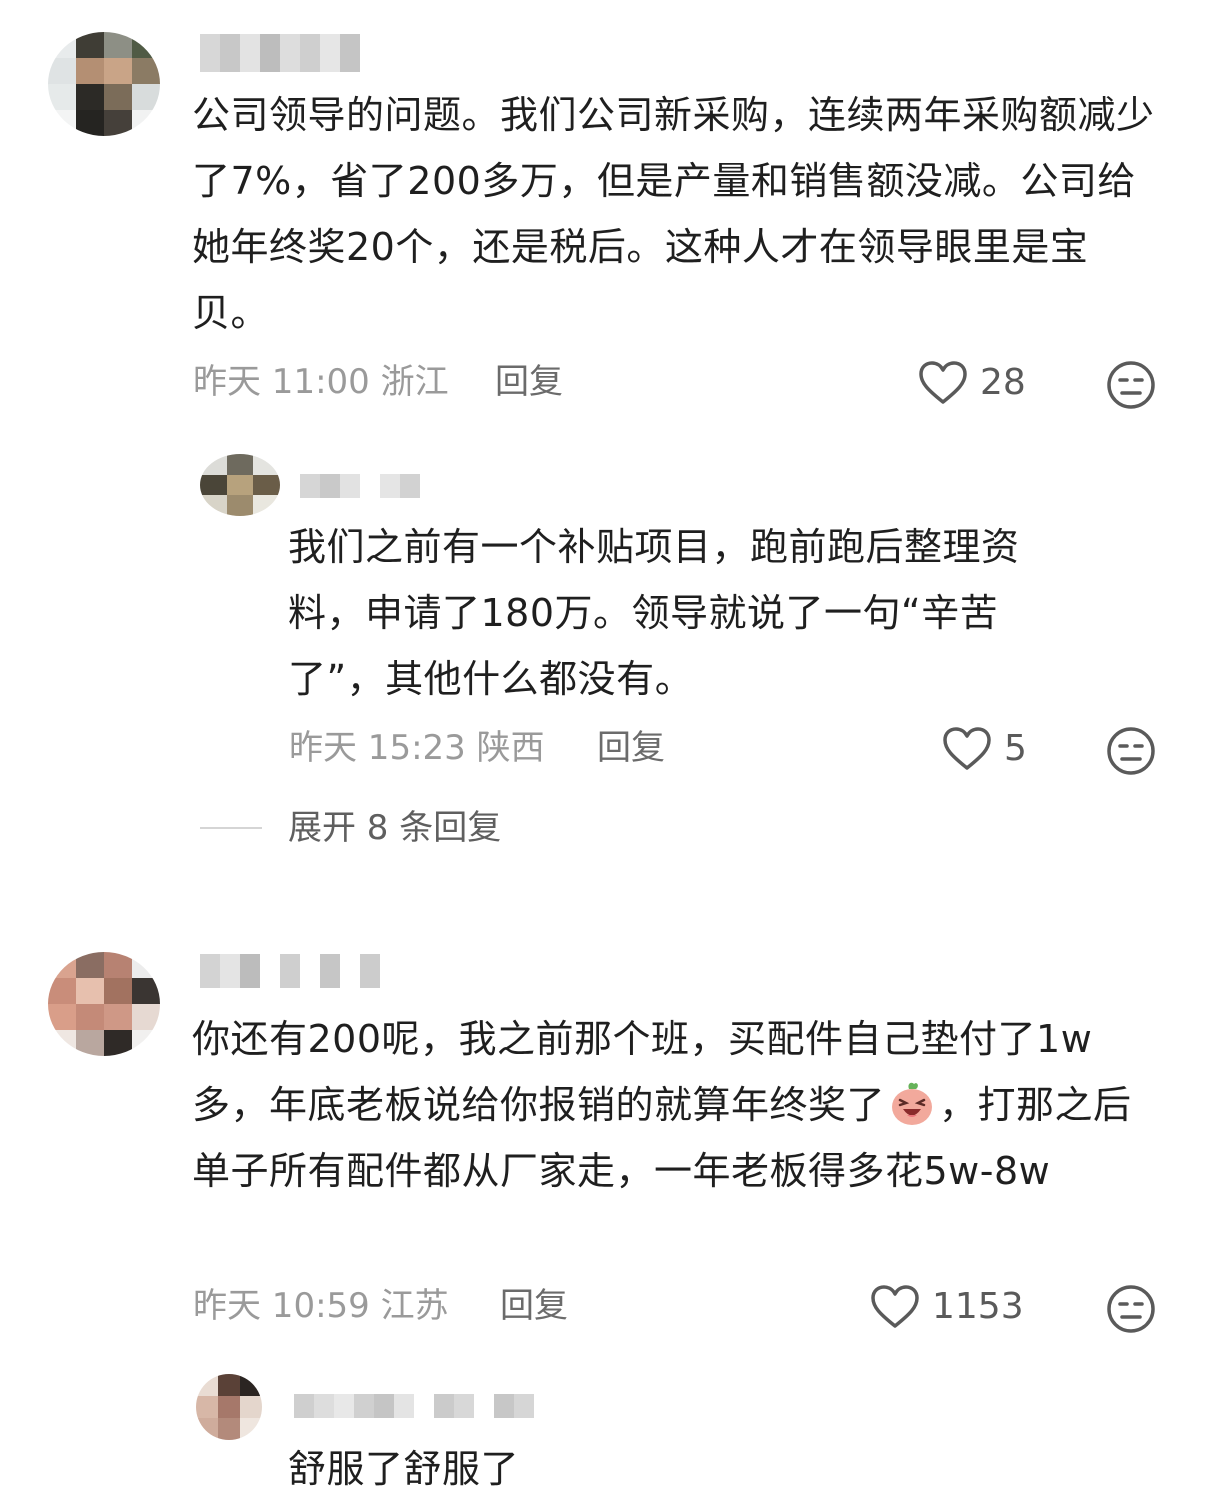 This screenshot has width=1206, height=1509. Describe the element at coordinates (395, 828) in the screenshot. I see `expand-replies-label: 展开 8 条回复` at that location.